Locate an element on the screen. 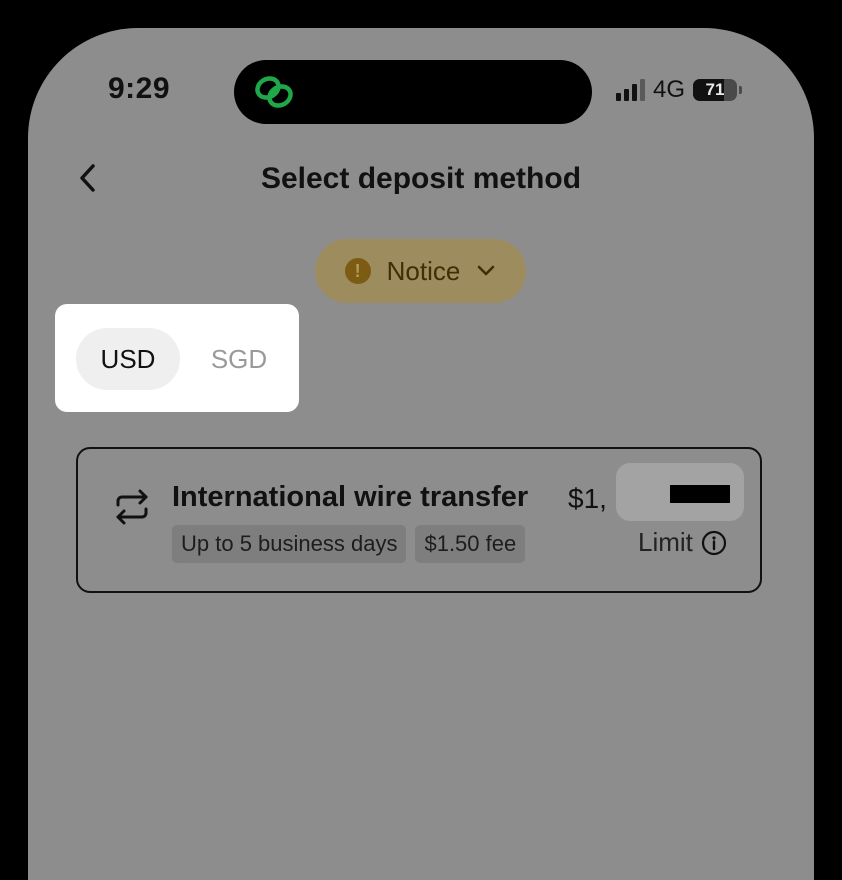 This screenshot has width=842, height=880. app-link-icon is located at coordinates (274, 92).